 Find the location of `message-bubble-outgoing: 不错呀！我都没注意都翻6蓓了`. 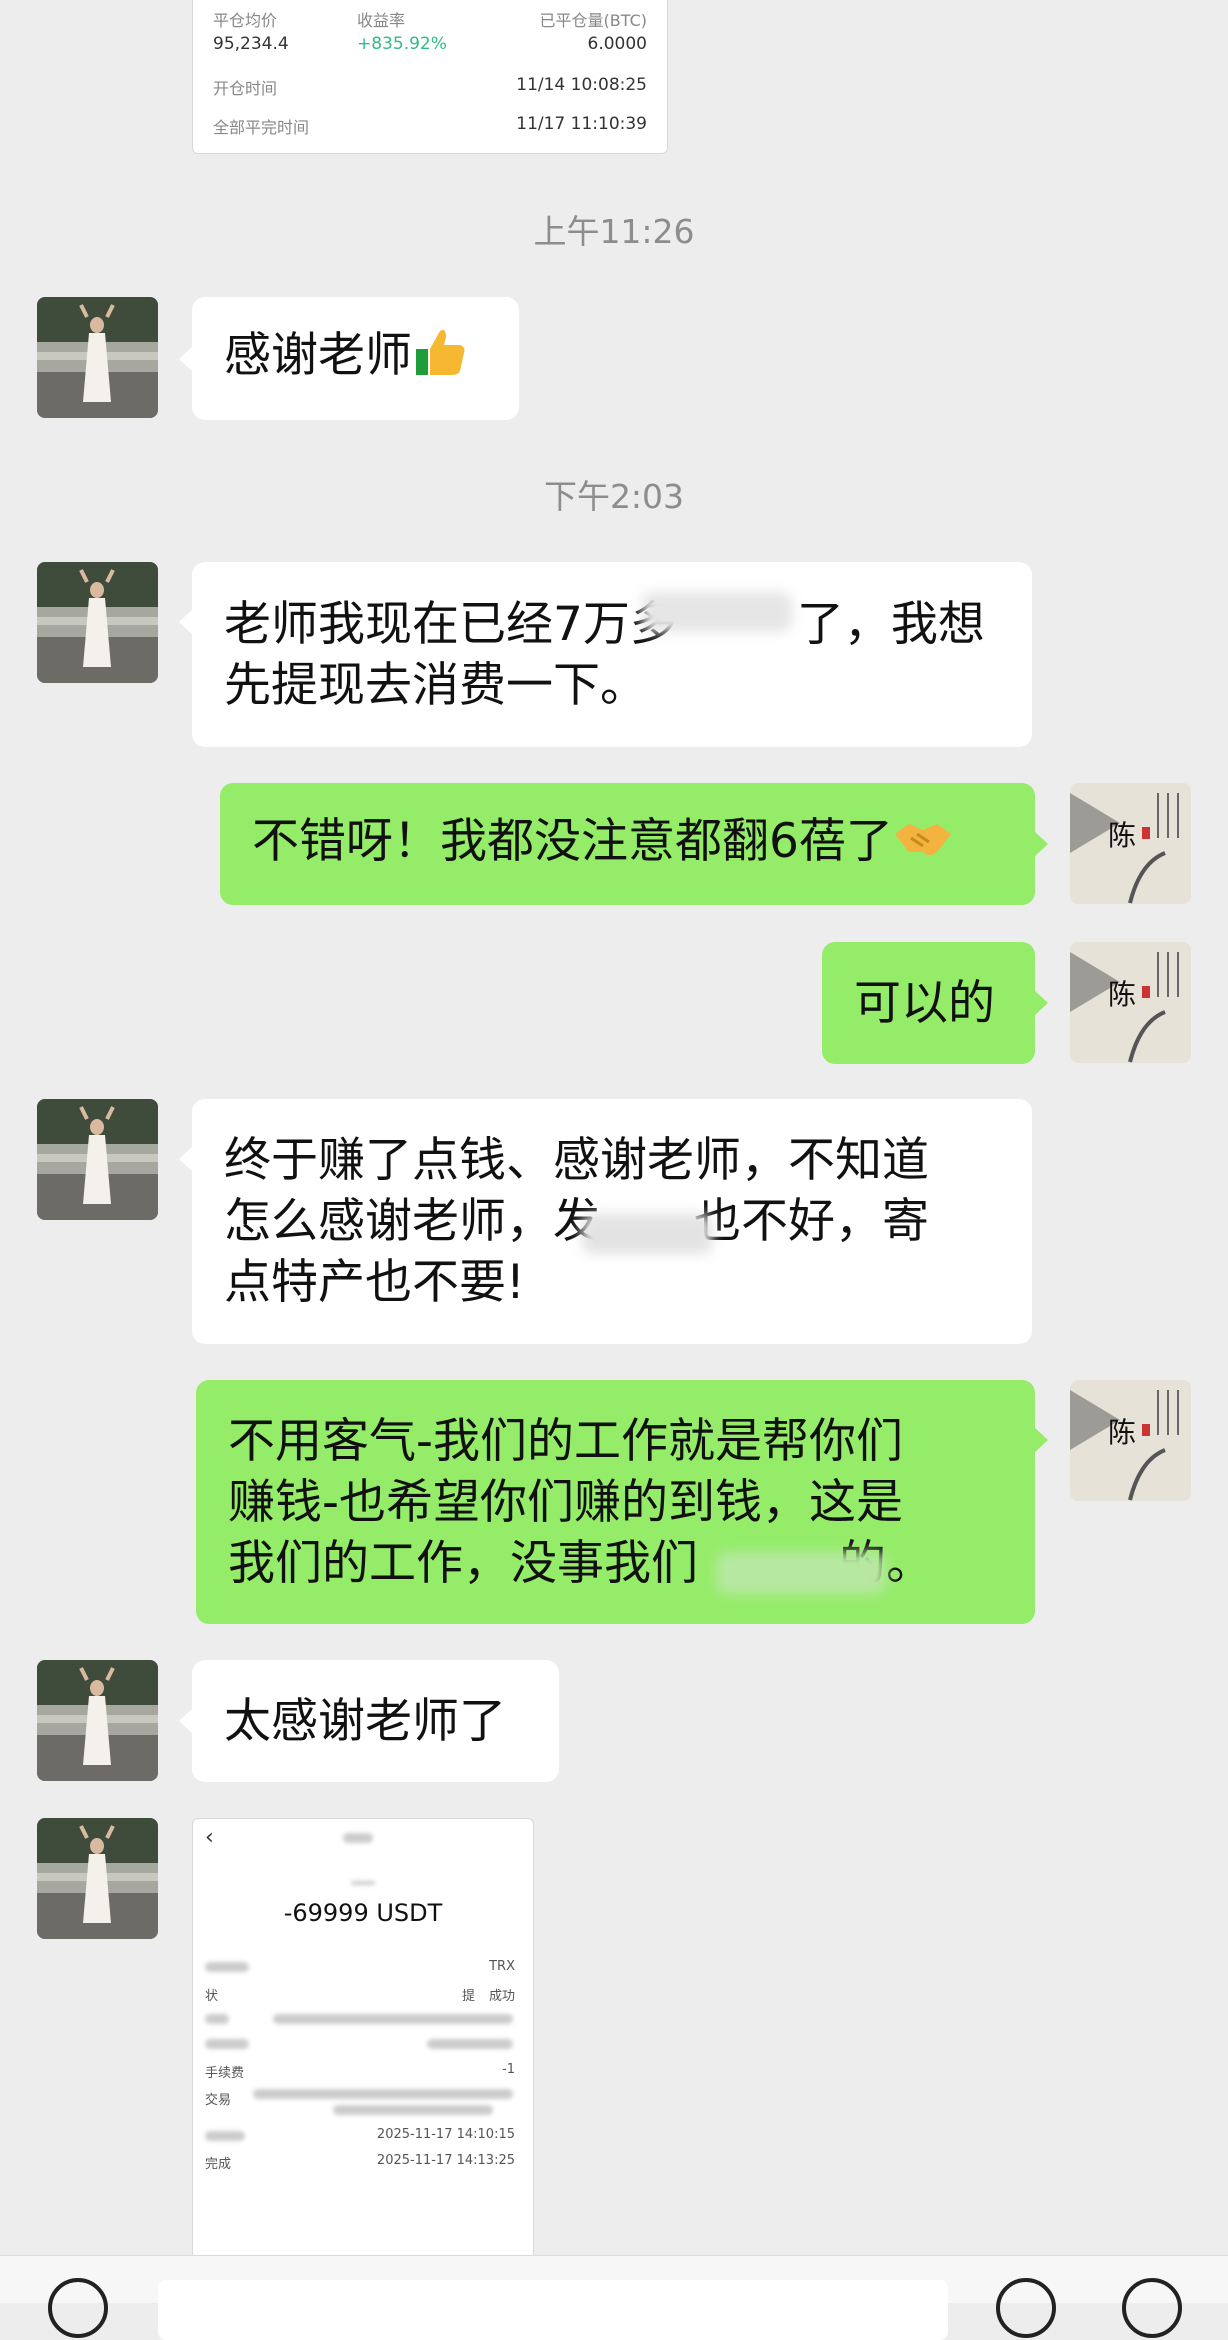

message-bubble-outgoing: 不错呀！我都没注意都翻6蓓了 is located at coordinates (634, 844).